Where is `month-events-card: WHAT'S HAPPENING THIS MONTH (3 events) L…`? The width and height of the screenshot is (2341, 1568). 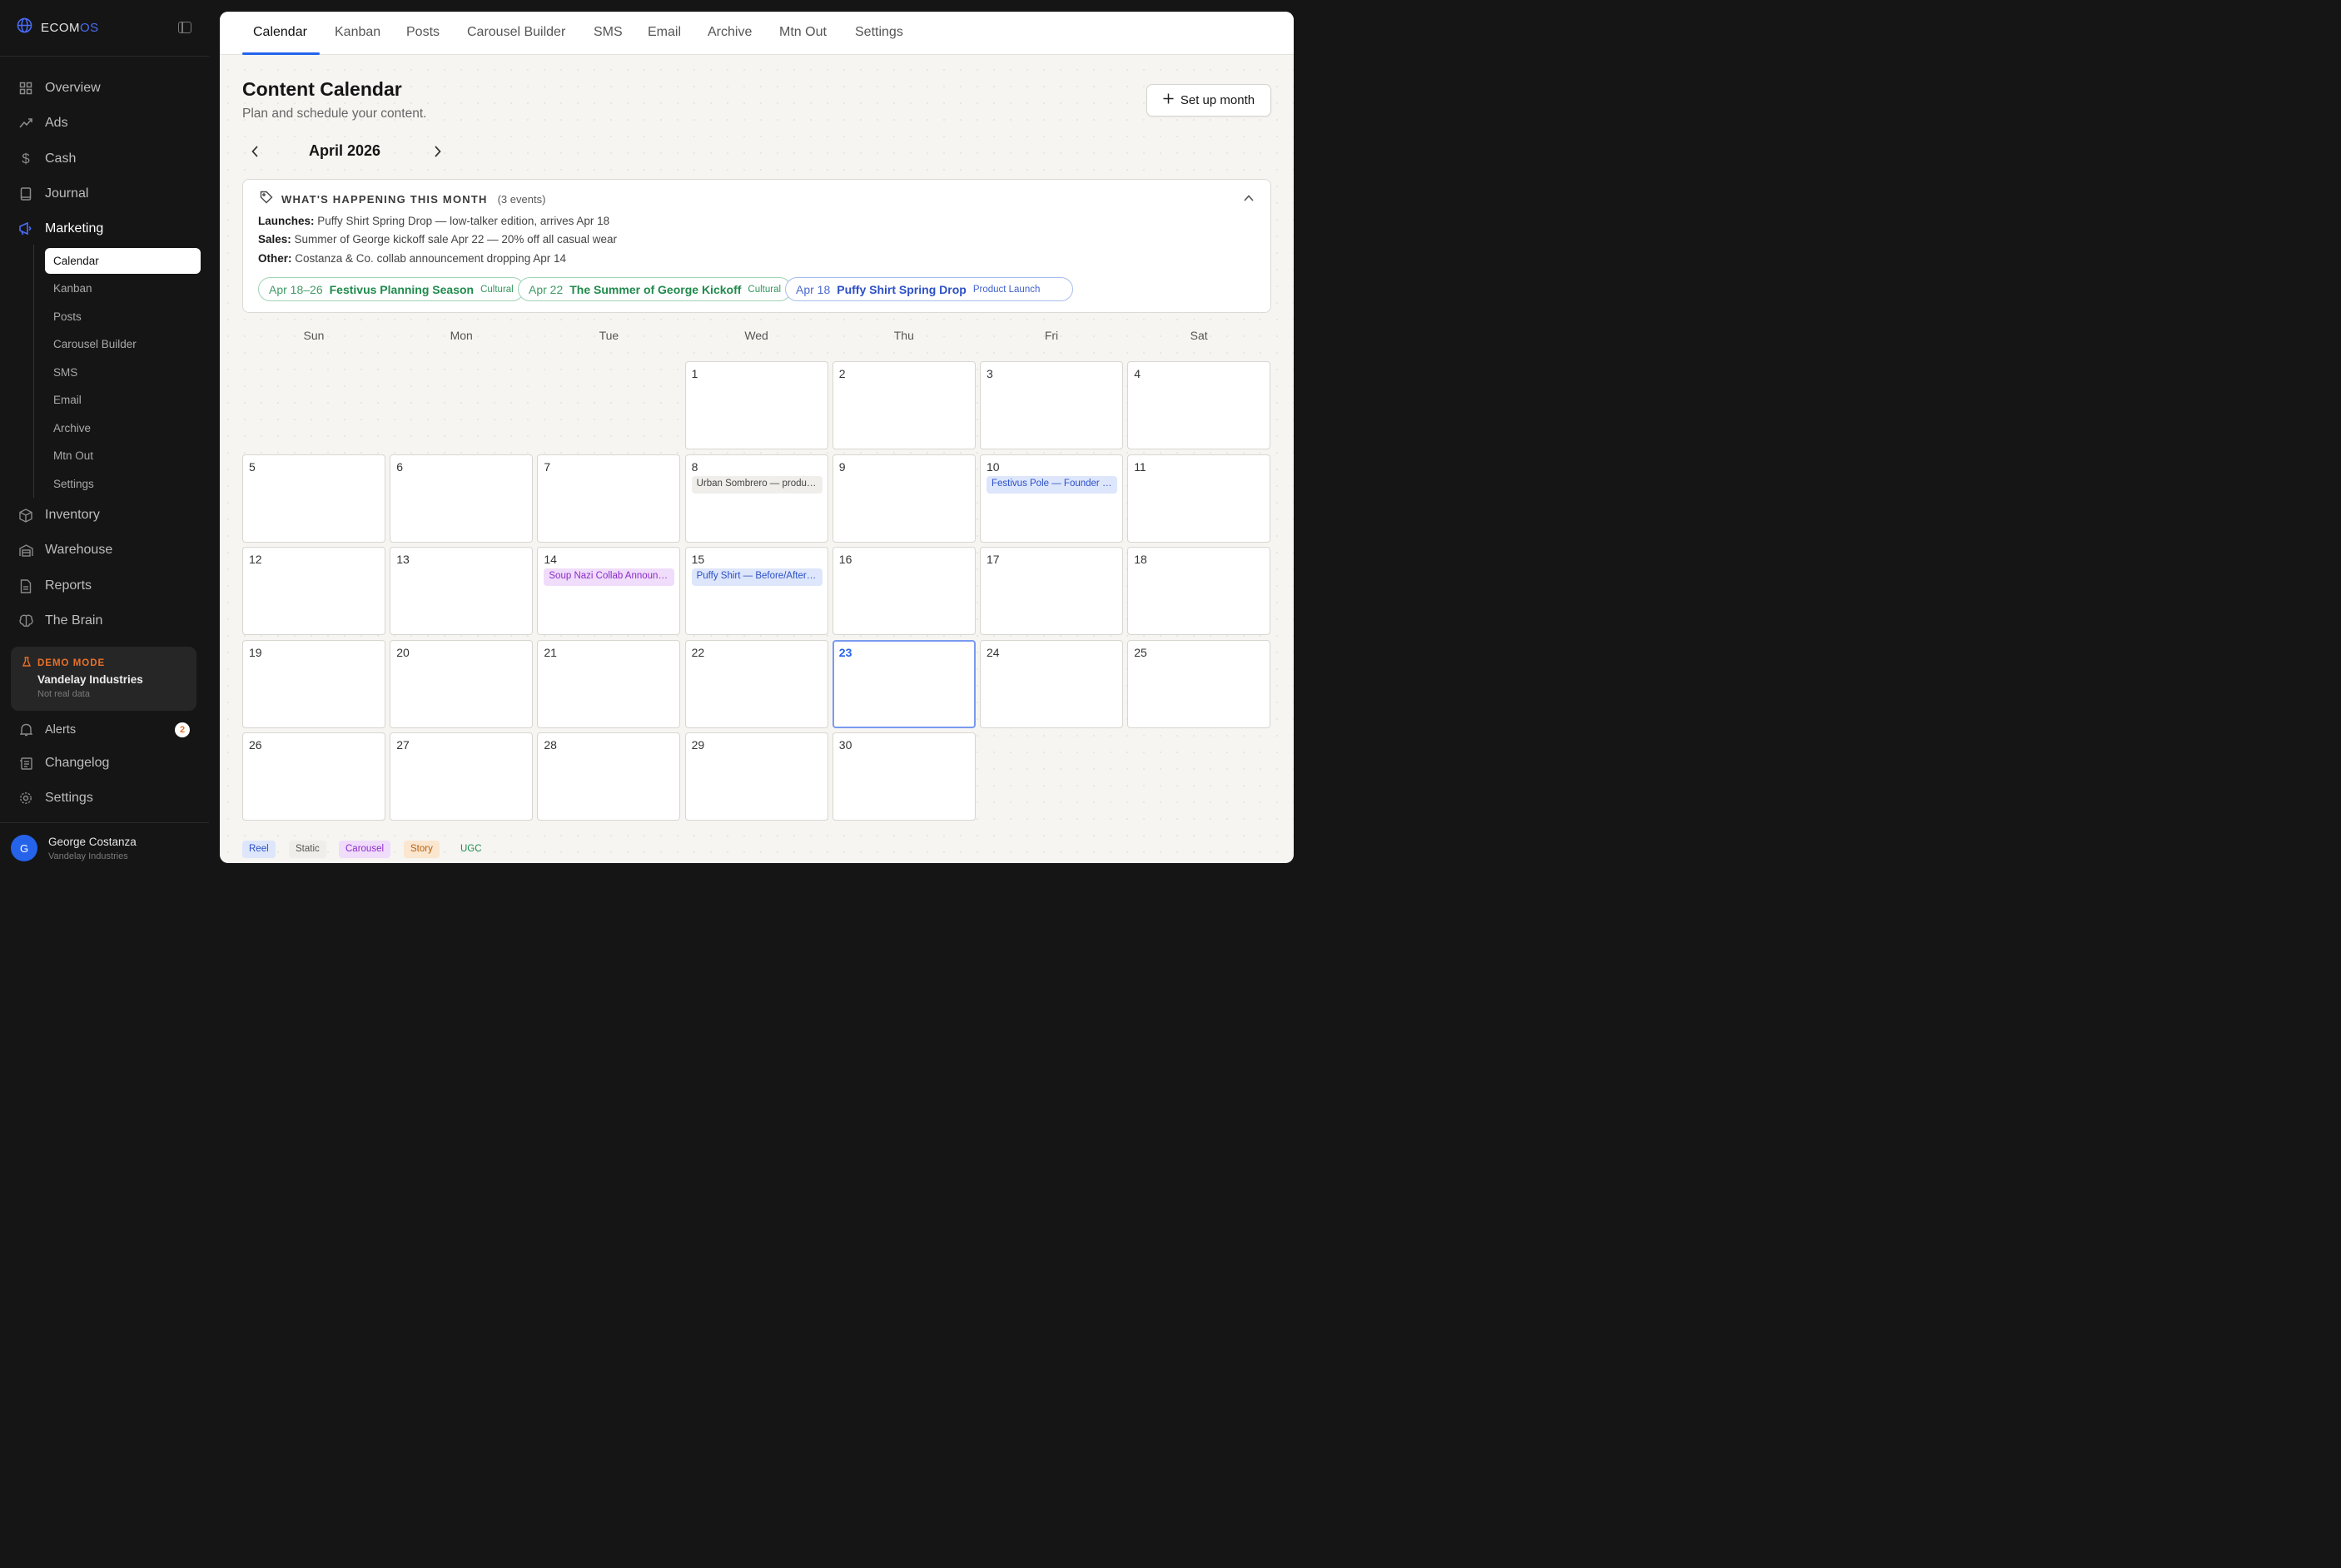
month-events-card: WHAT'S HAPPENING THIS MONTH (3 events) L… is located at coordinates (756, 246).